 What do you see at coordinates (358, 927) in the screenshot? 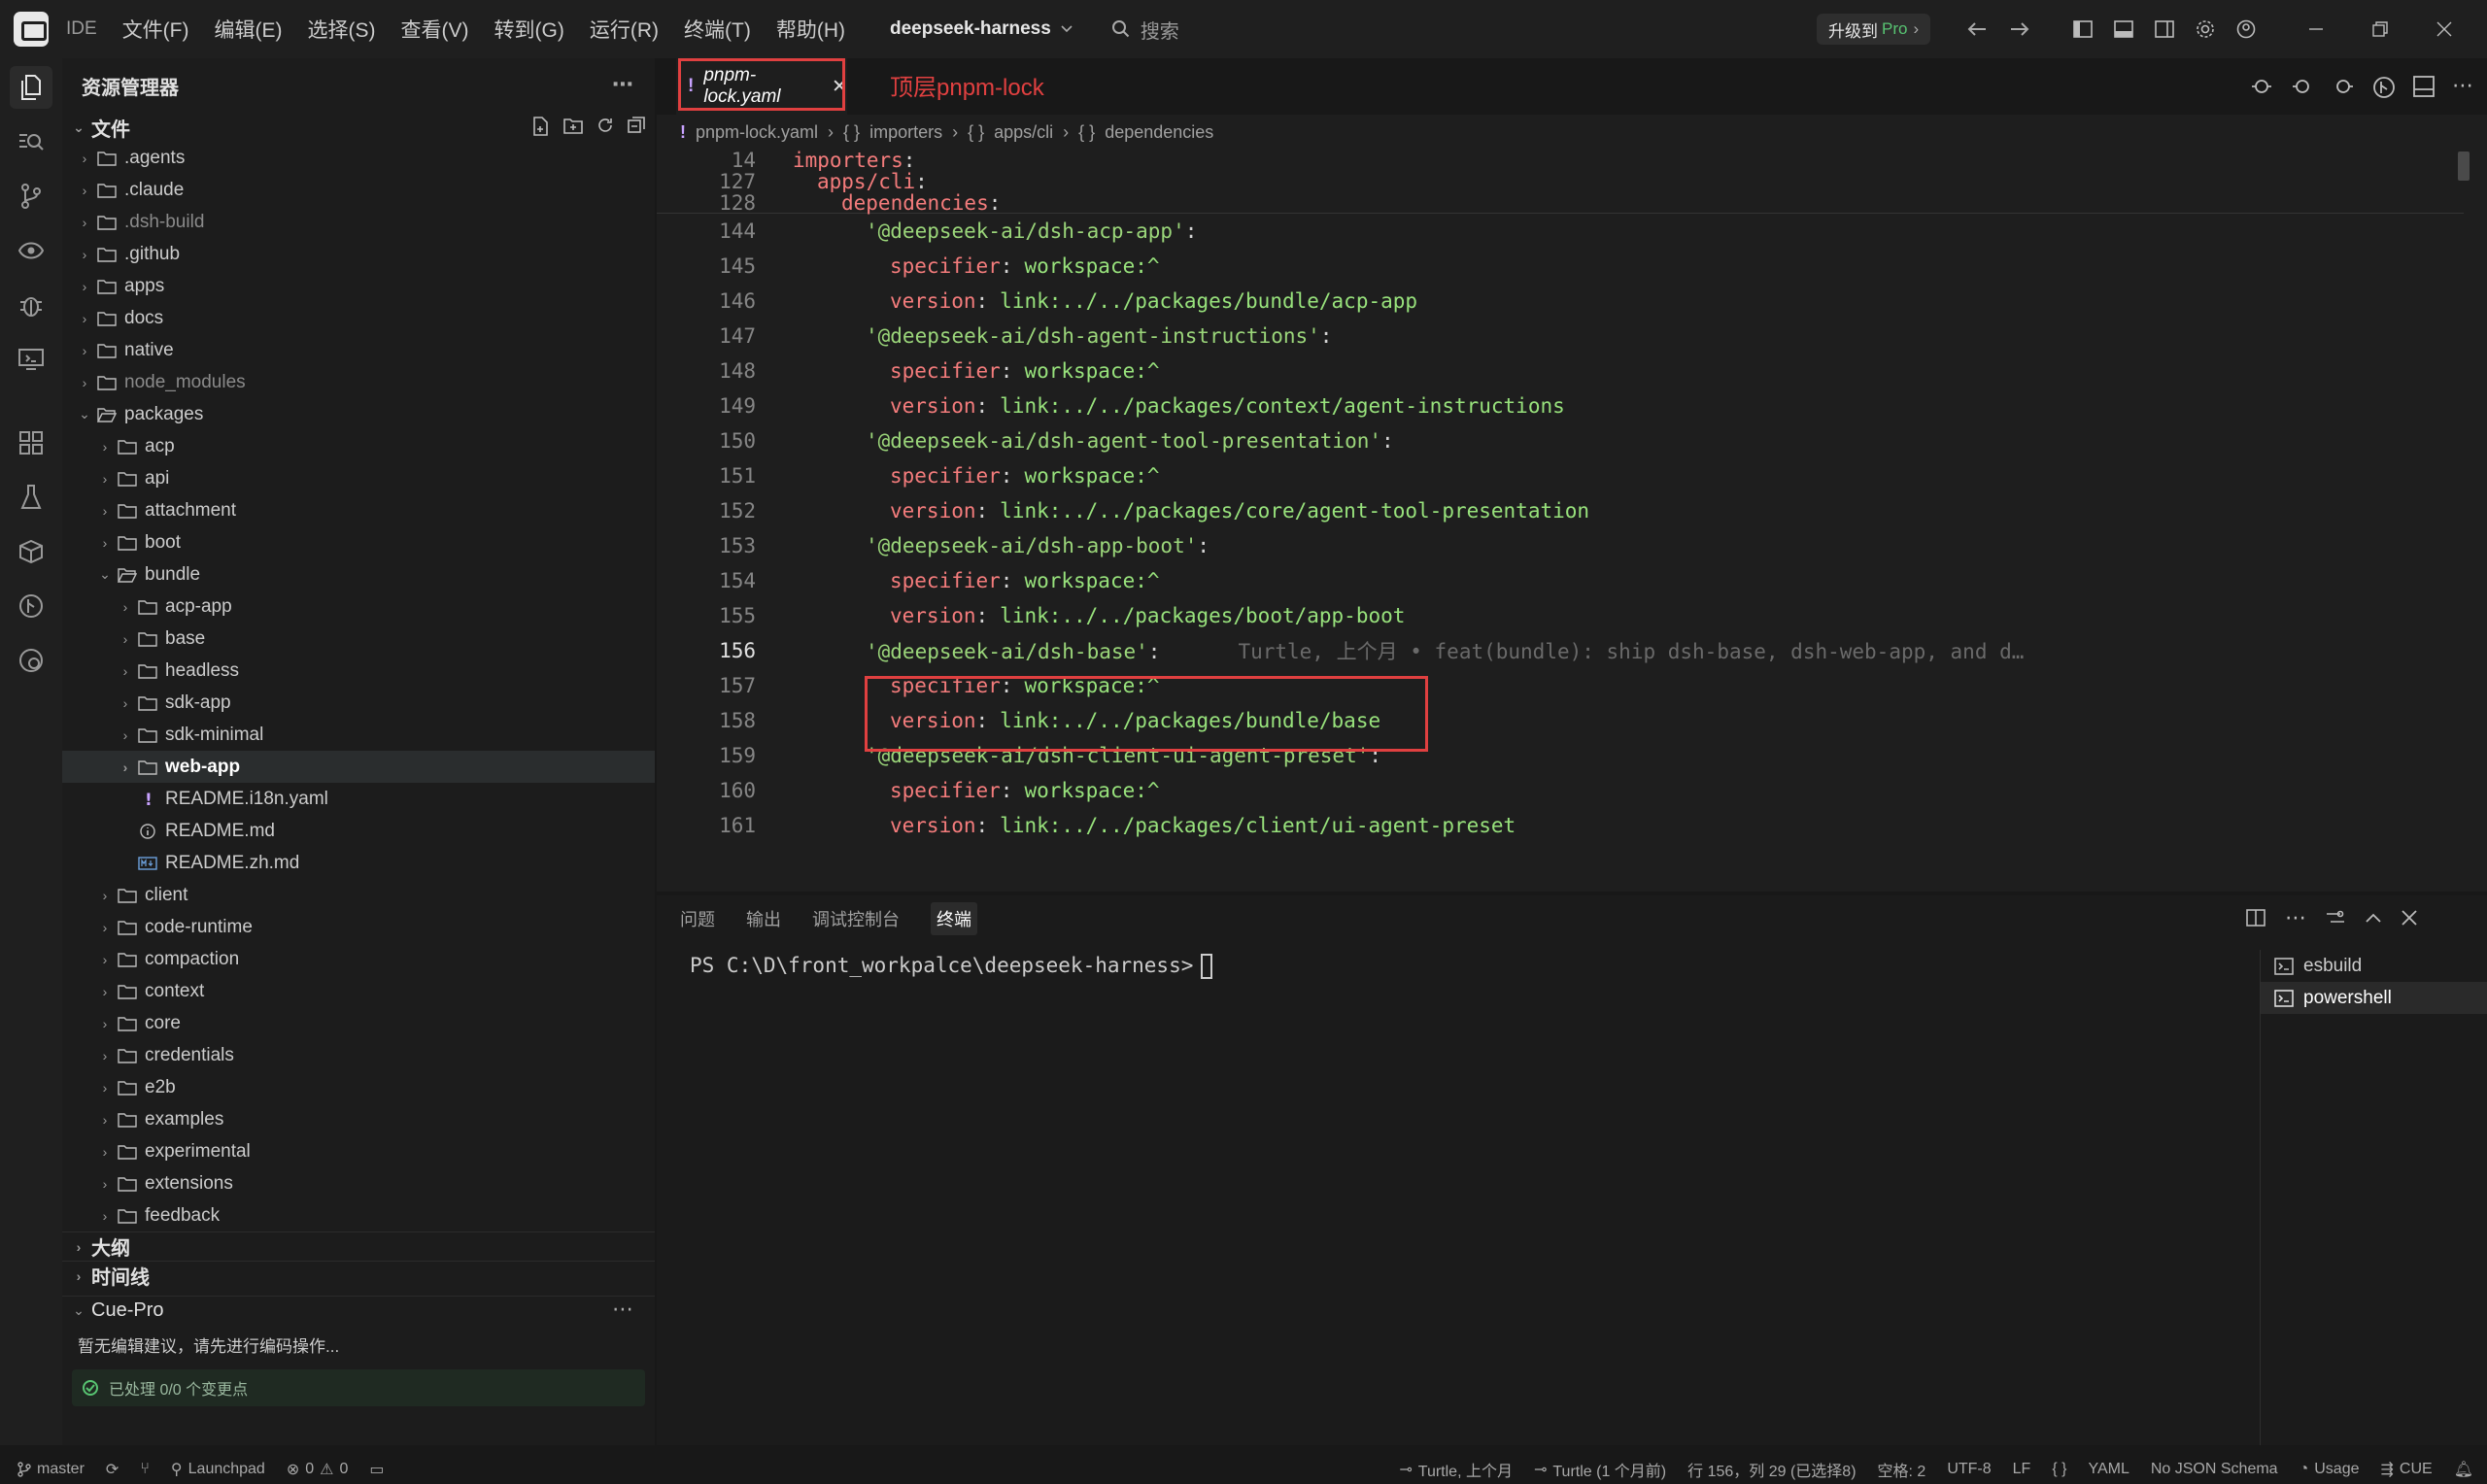
I see `tree-item: › code-runtime` at bounding box center [358, 927].